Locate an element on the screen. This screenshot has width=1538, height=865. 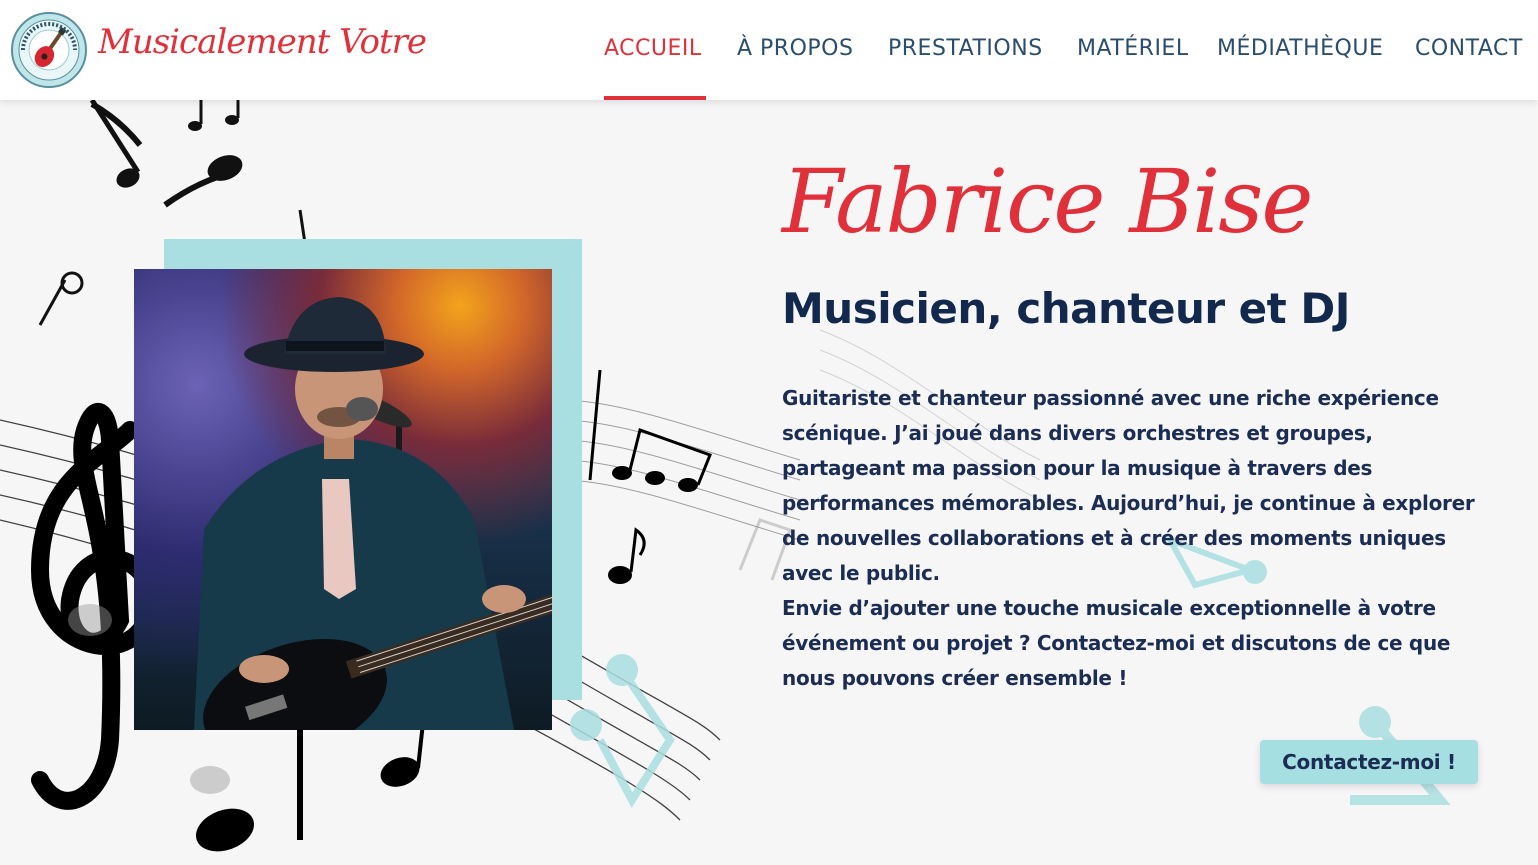
nav-item-prestations: PRESTATIONS is located at coordinates (965, 48).